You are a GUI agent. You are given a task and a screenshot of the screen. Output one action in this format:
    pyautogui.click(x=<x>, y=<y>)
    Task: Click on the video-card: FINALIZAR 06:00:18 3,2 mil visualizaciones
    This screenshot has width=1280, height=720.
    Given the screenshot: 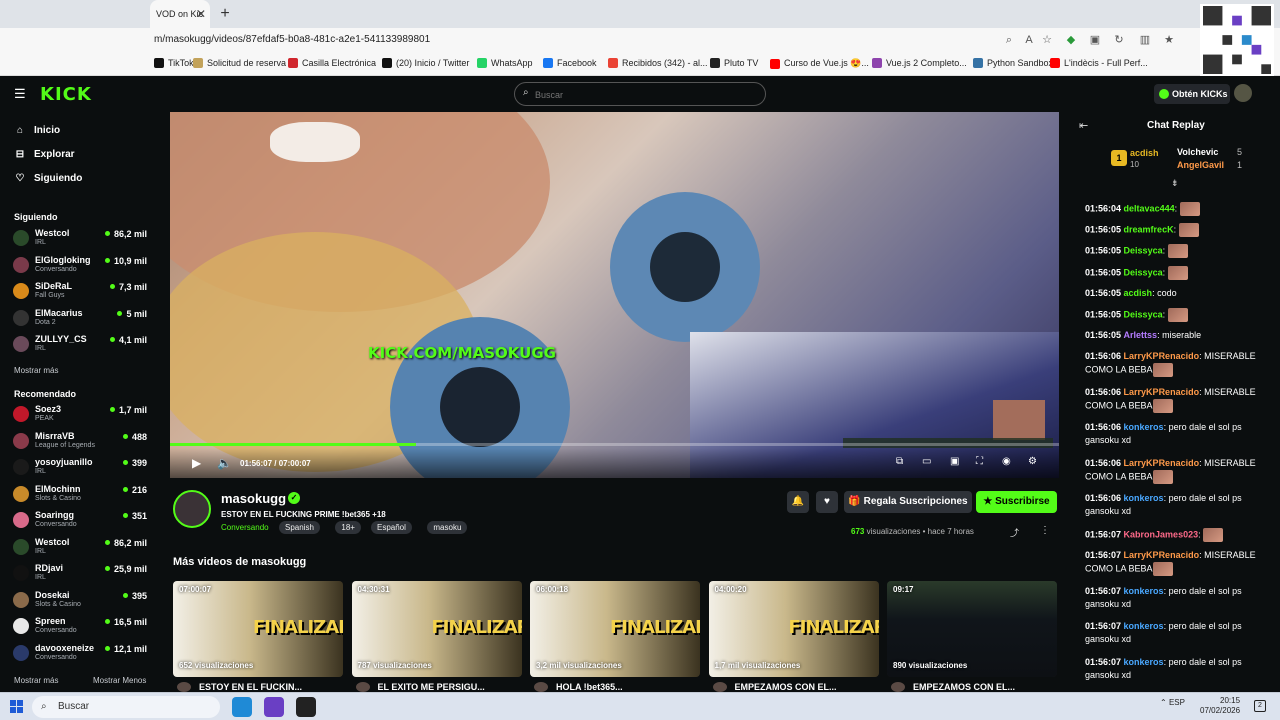 What is the action you would take?
    pyautogui.click(x=615, y=629)
    